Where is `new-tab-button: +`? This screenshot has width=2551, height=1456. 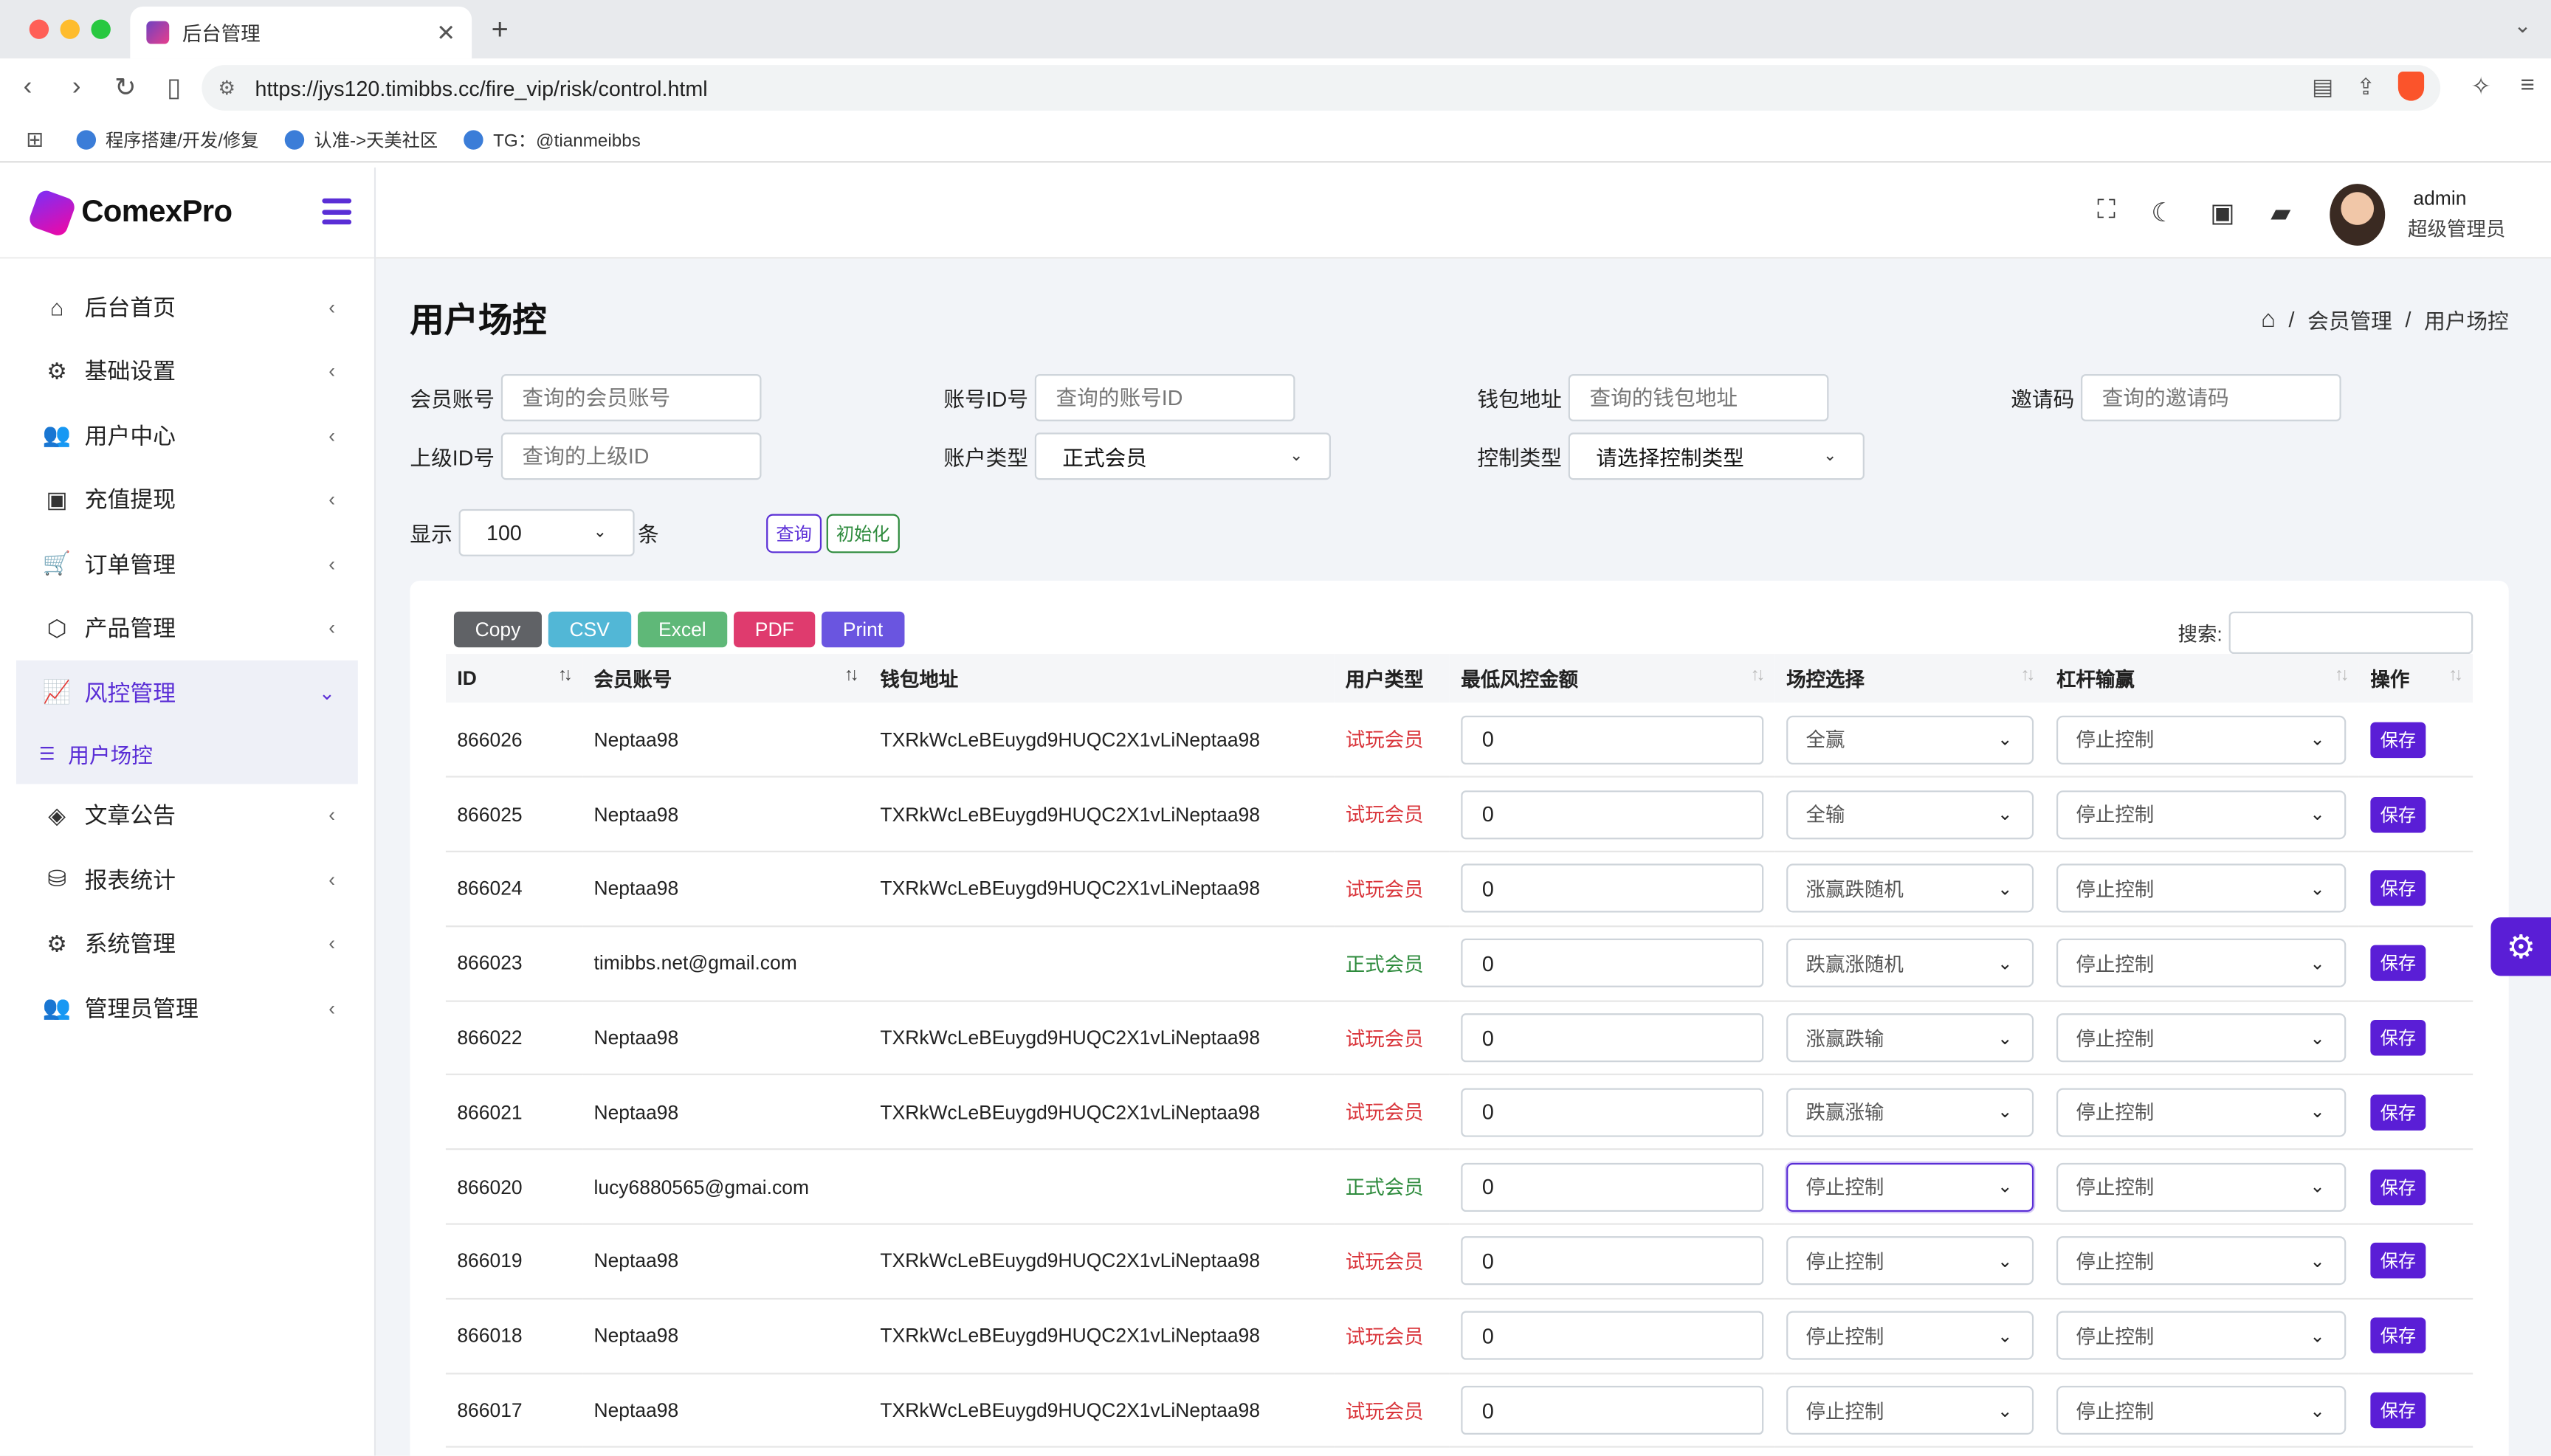
new-tab-button: + is located at coordinates (500, 30).